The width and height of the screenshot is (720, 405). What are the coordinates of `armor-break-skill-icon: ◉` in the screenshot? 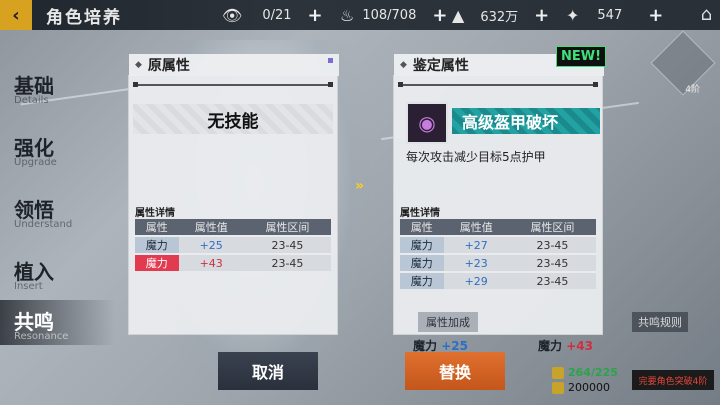 It's located at (427, 123).